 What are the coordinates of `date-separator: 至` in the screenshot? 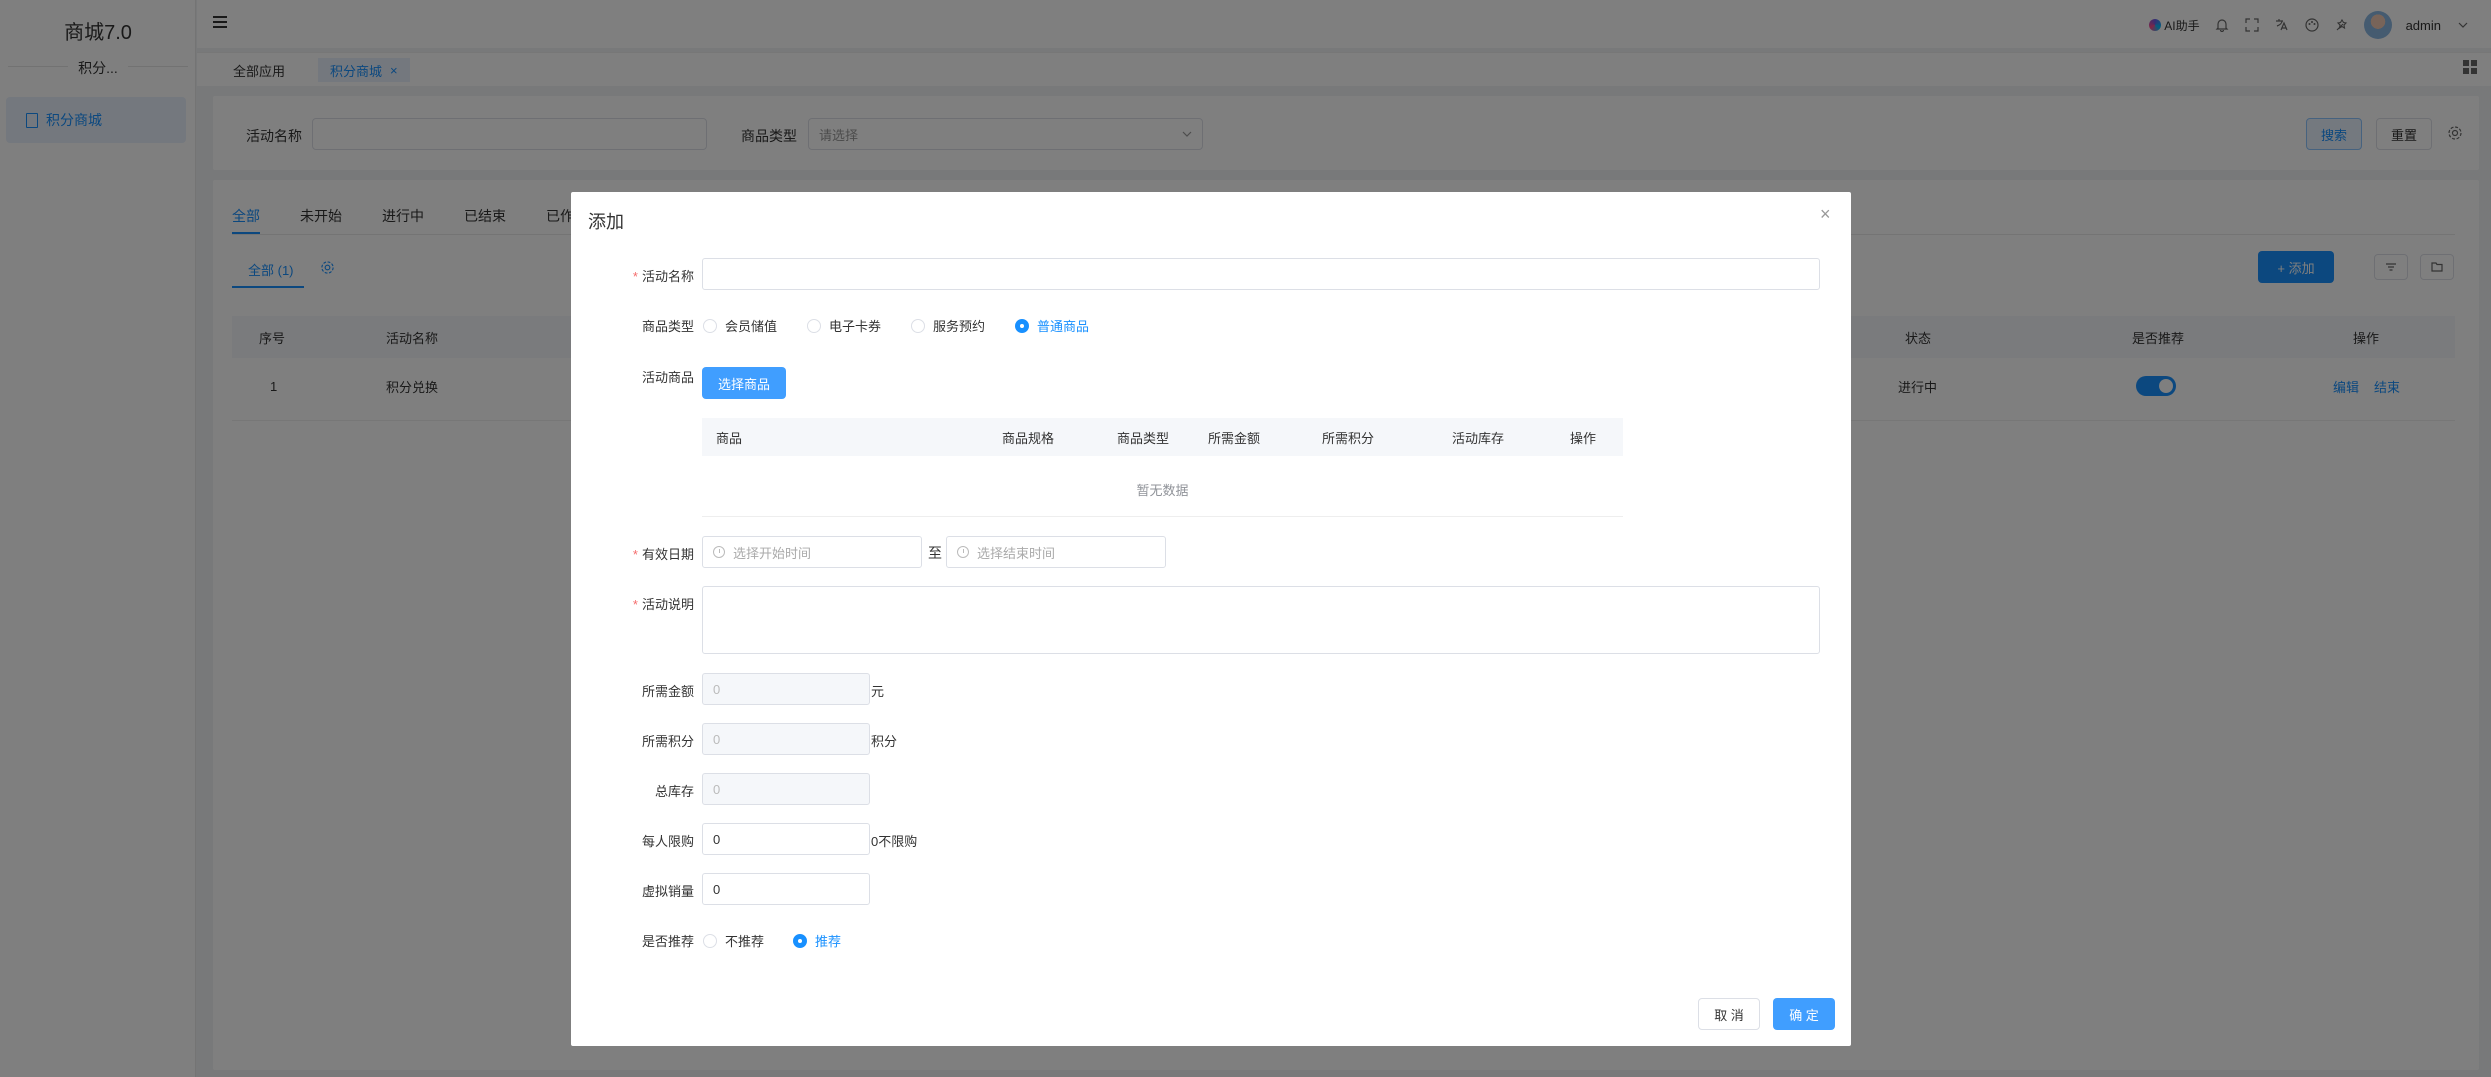 It's located at (935, 553).